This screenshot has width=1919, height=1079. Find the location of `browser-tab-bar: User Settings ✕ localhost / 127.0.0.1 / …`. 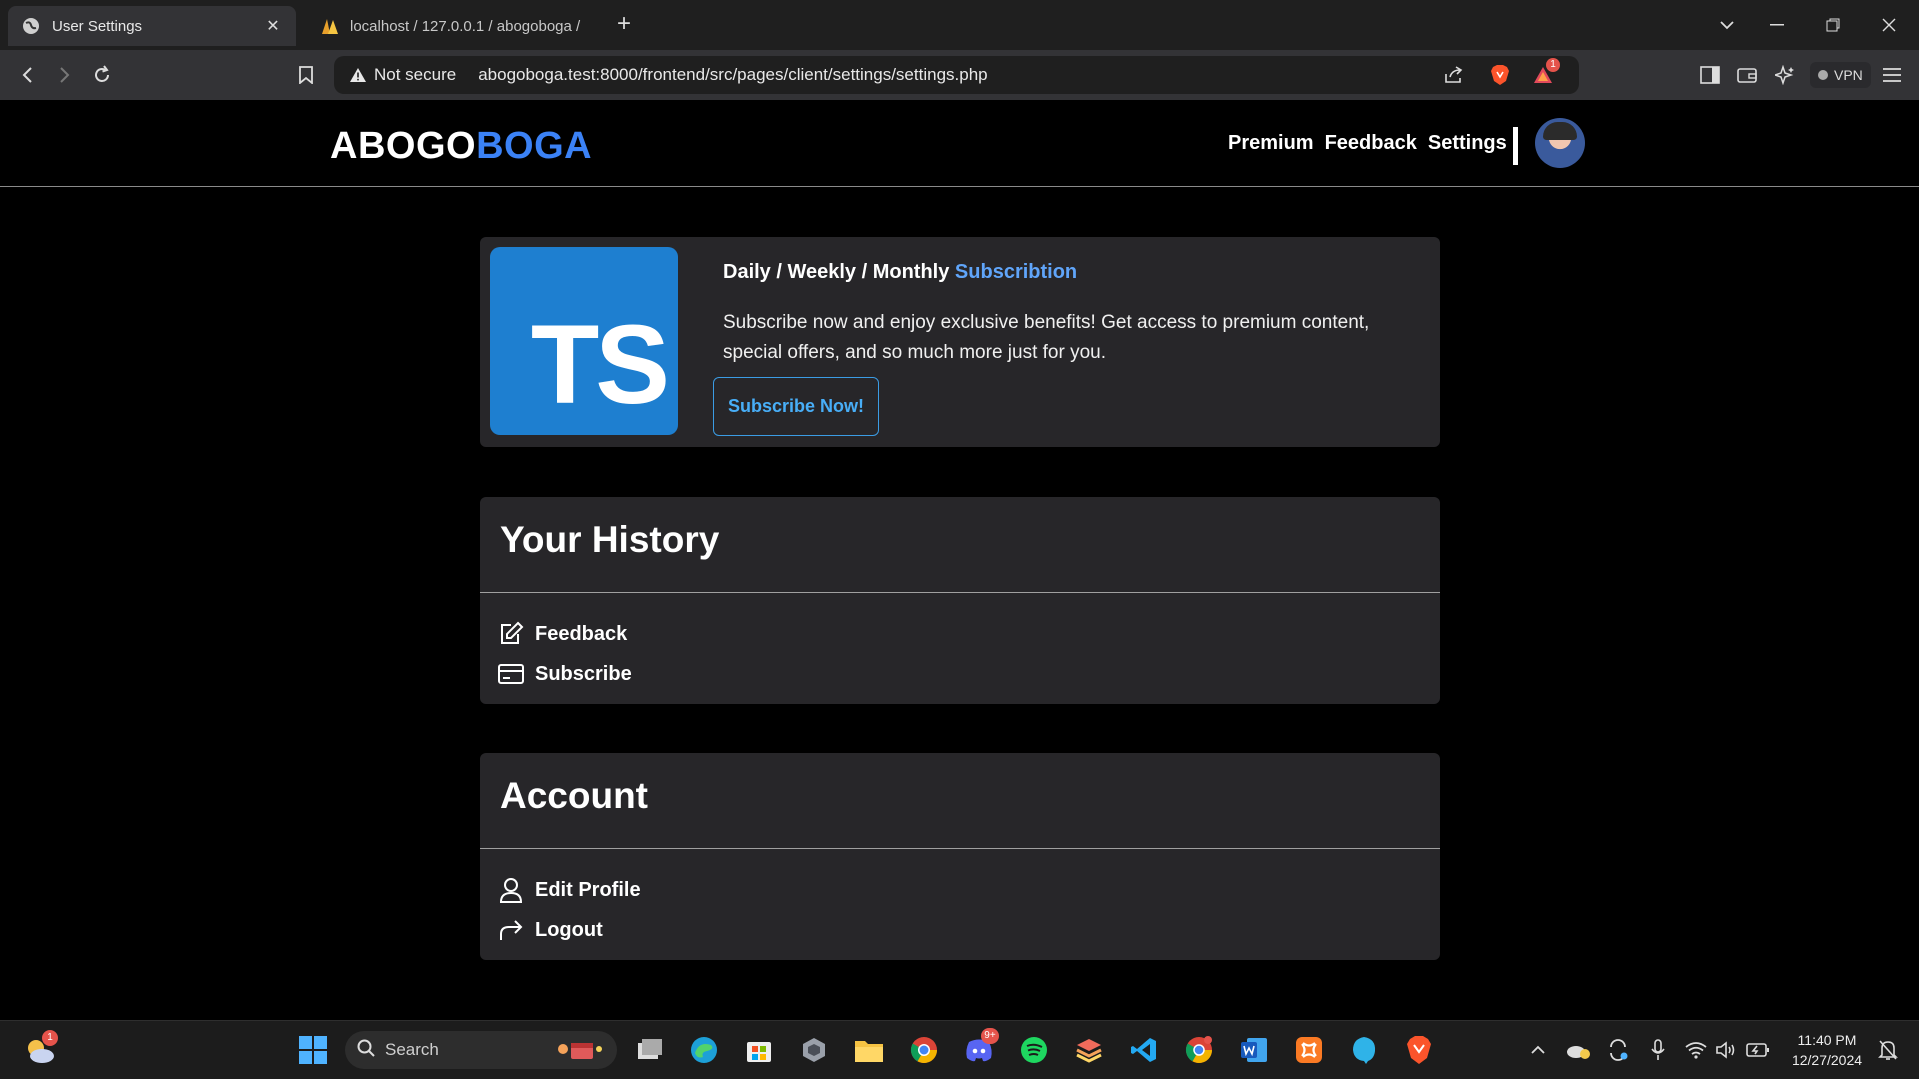

browser-tab-bar: User Settings ✕ localhost / 127.0.0.1 / … is located at coordinates (959, 25).